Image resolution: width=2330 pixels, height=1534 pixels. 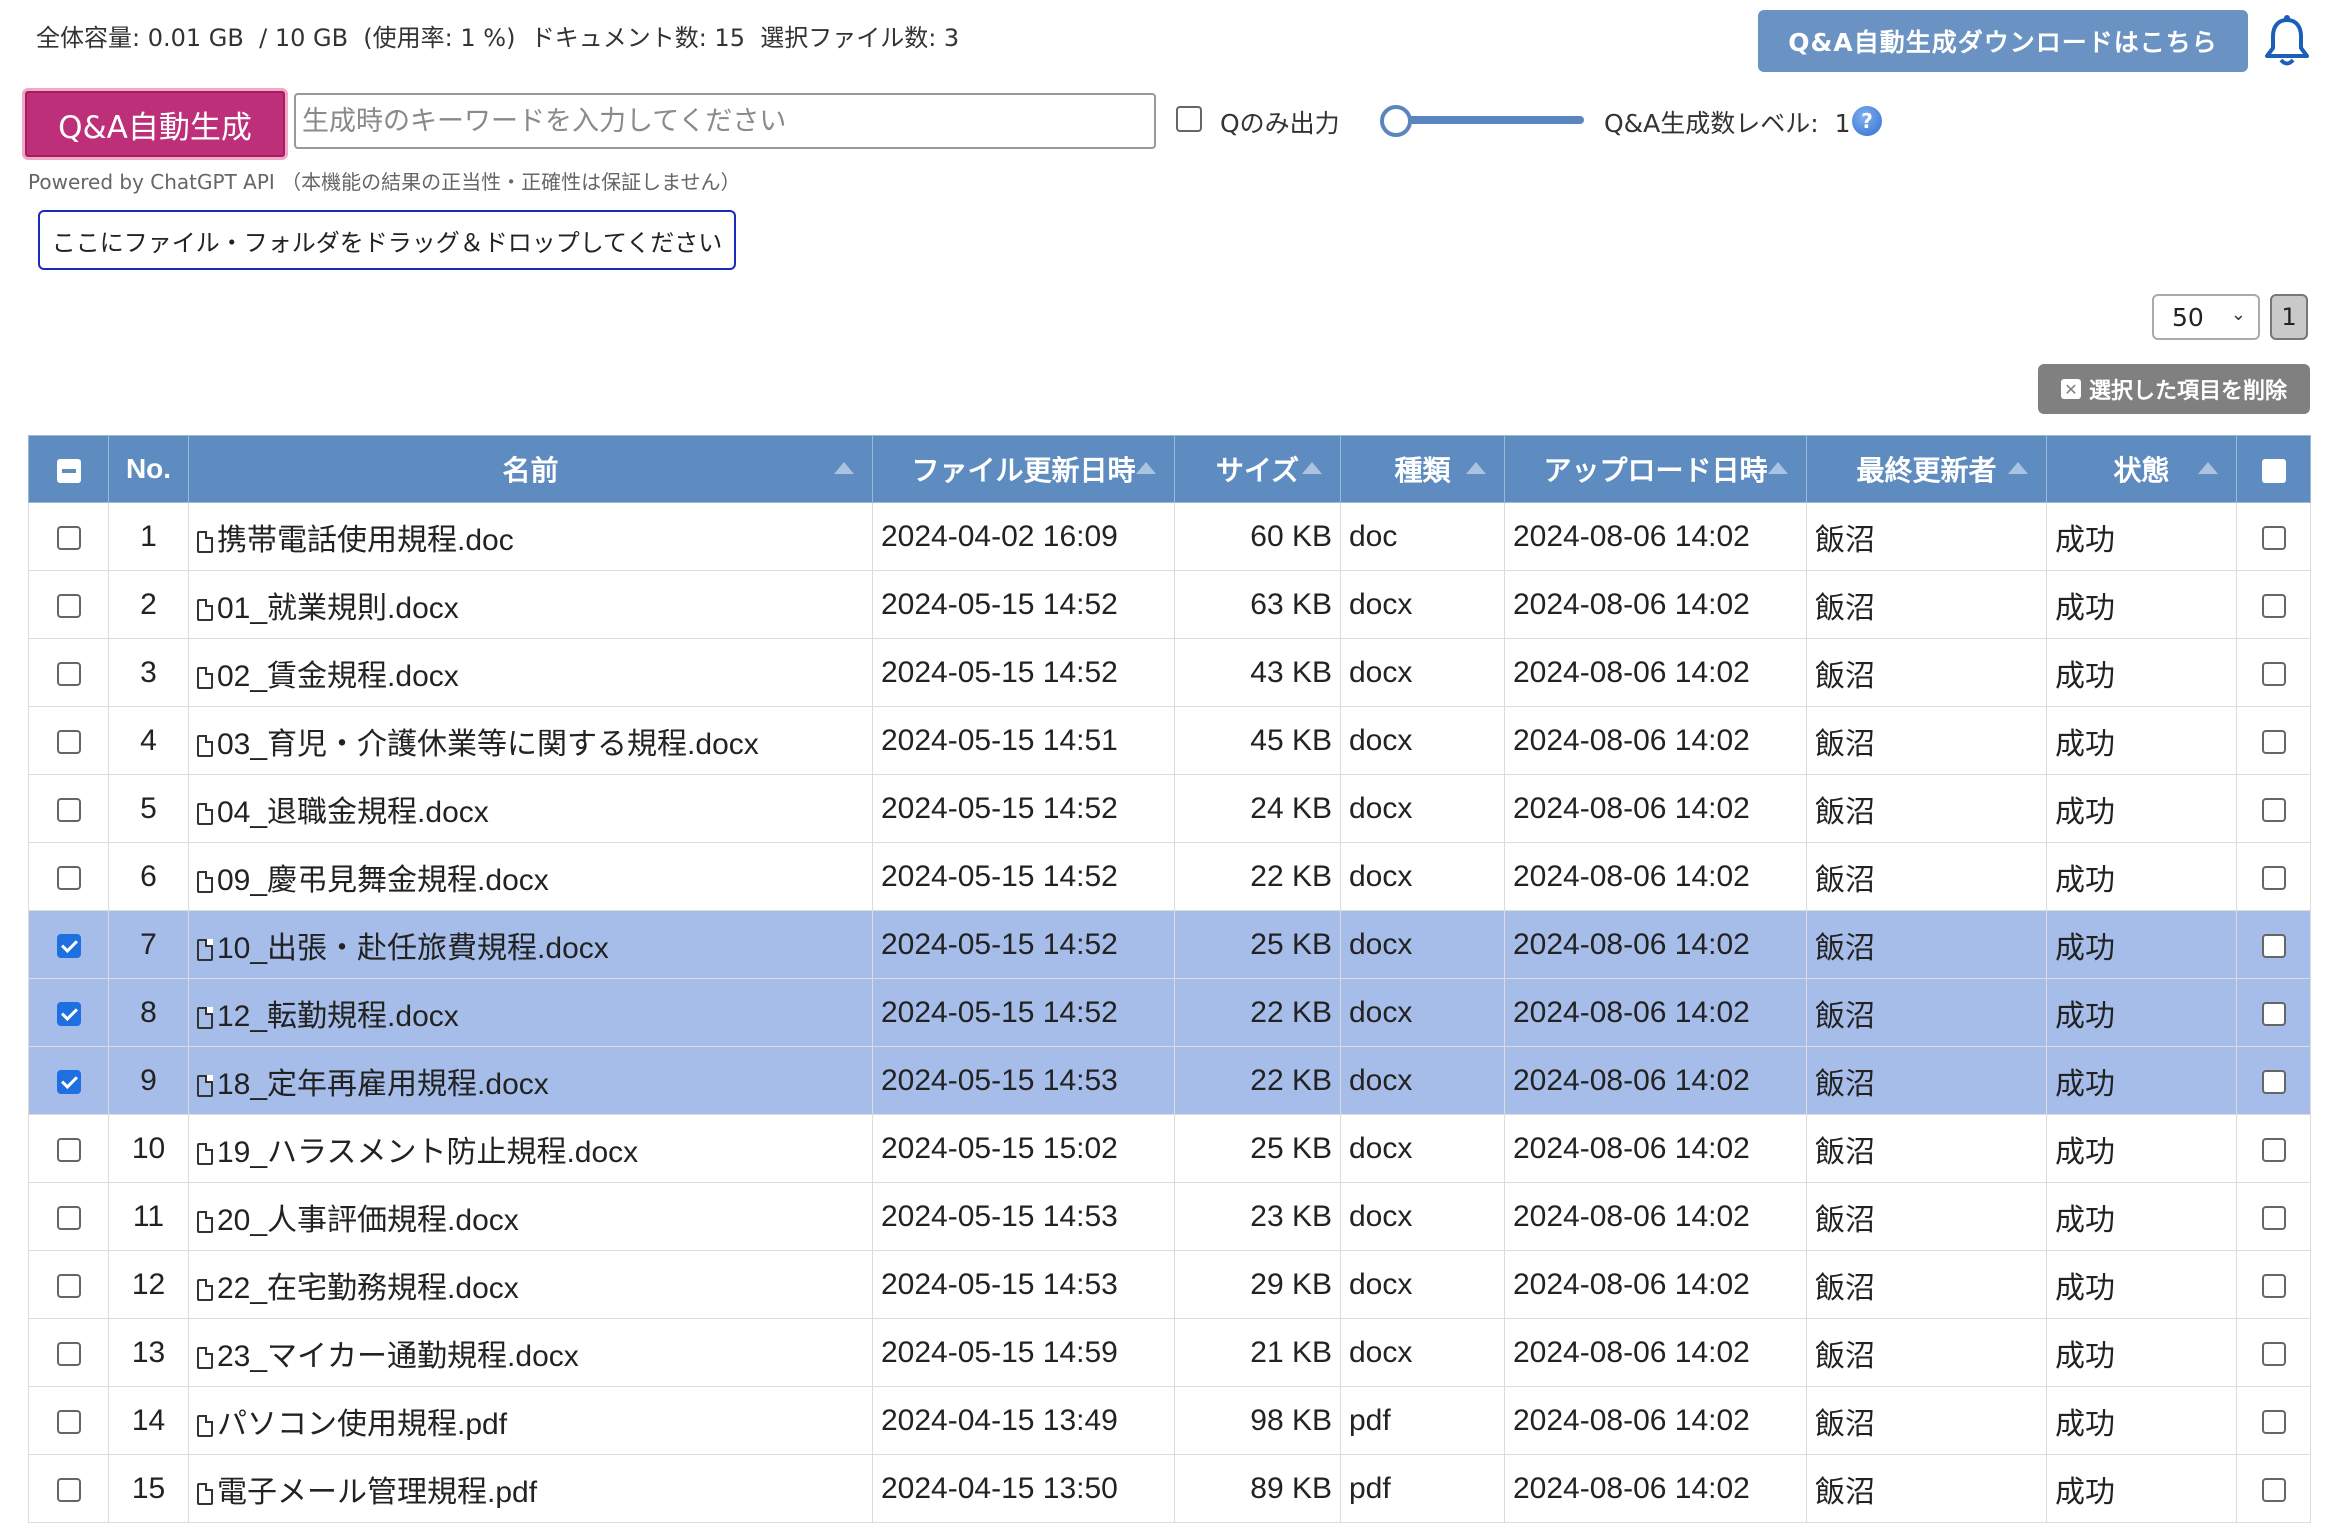 What do you see at coordinates (148, 469) in the screenshot?
I see `col-no: No.` at bounding box center [148, 469].